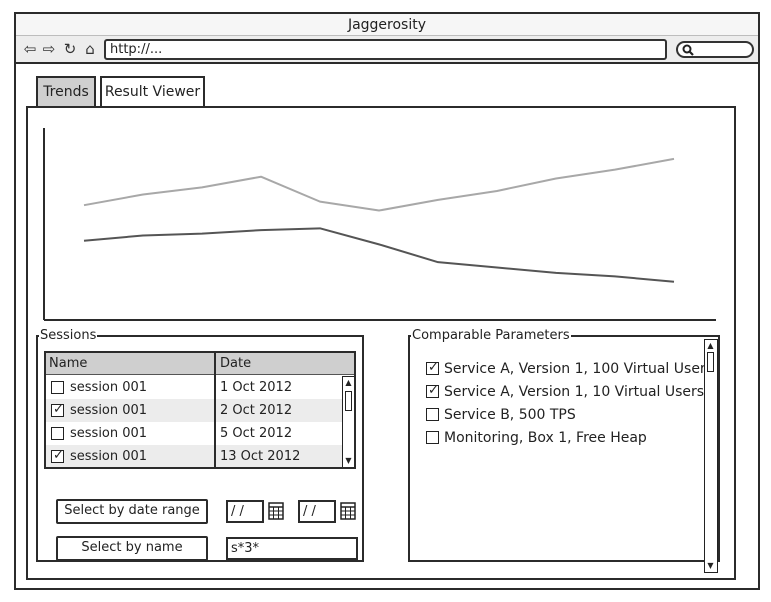  What do you see at coordinates (132, 511) in the screenshot?
I see `select-by-date-range-button: Select by date range` at bounding box center [132, 511].